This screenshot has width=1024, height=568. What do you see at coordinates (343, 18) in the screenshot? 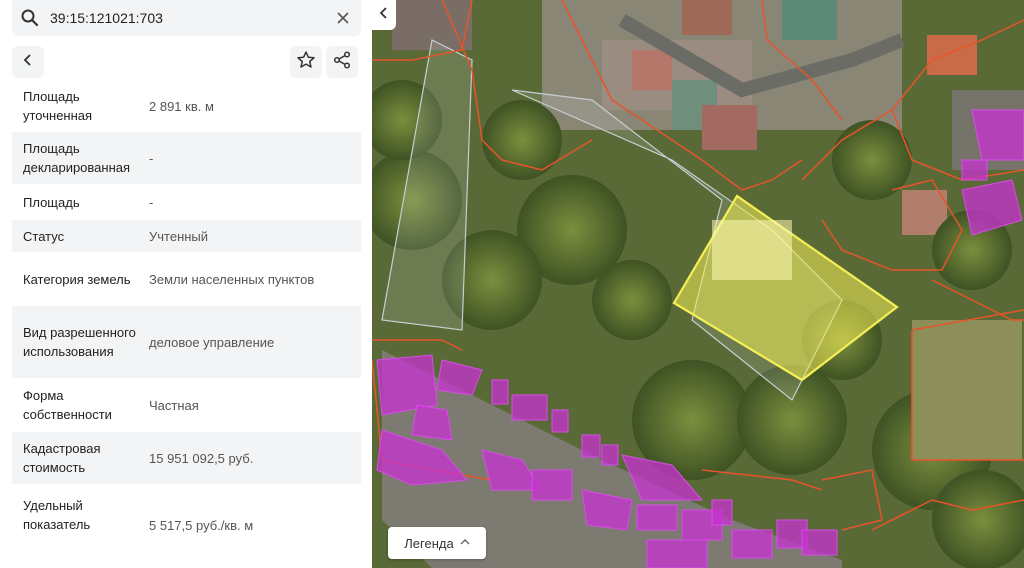
I see `close-icon` at bounding box center [343, 18].